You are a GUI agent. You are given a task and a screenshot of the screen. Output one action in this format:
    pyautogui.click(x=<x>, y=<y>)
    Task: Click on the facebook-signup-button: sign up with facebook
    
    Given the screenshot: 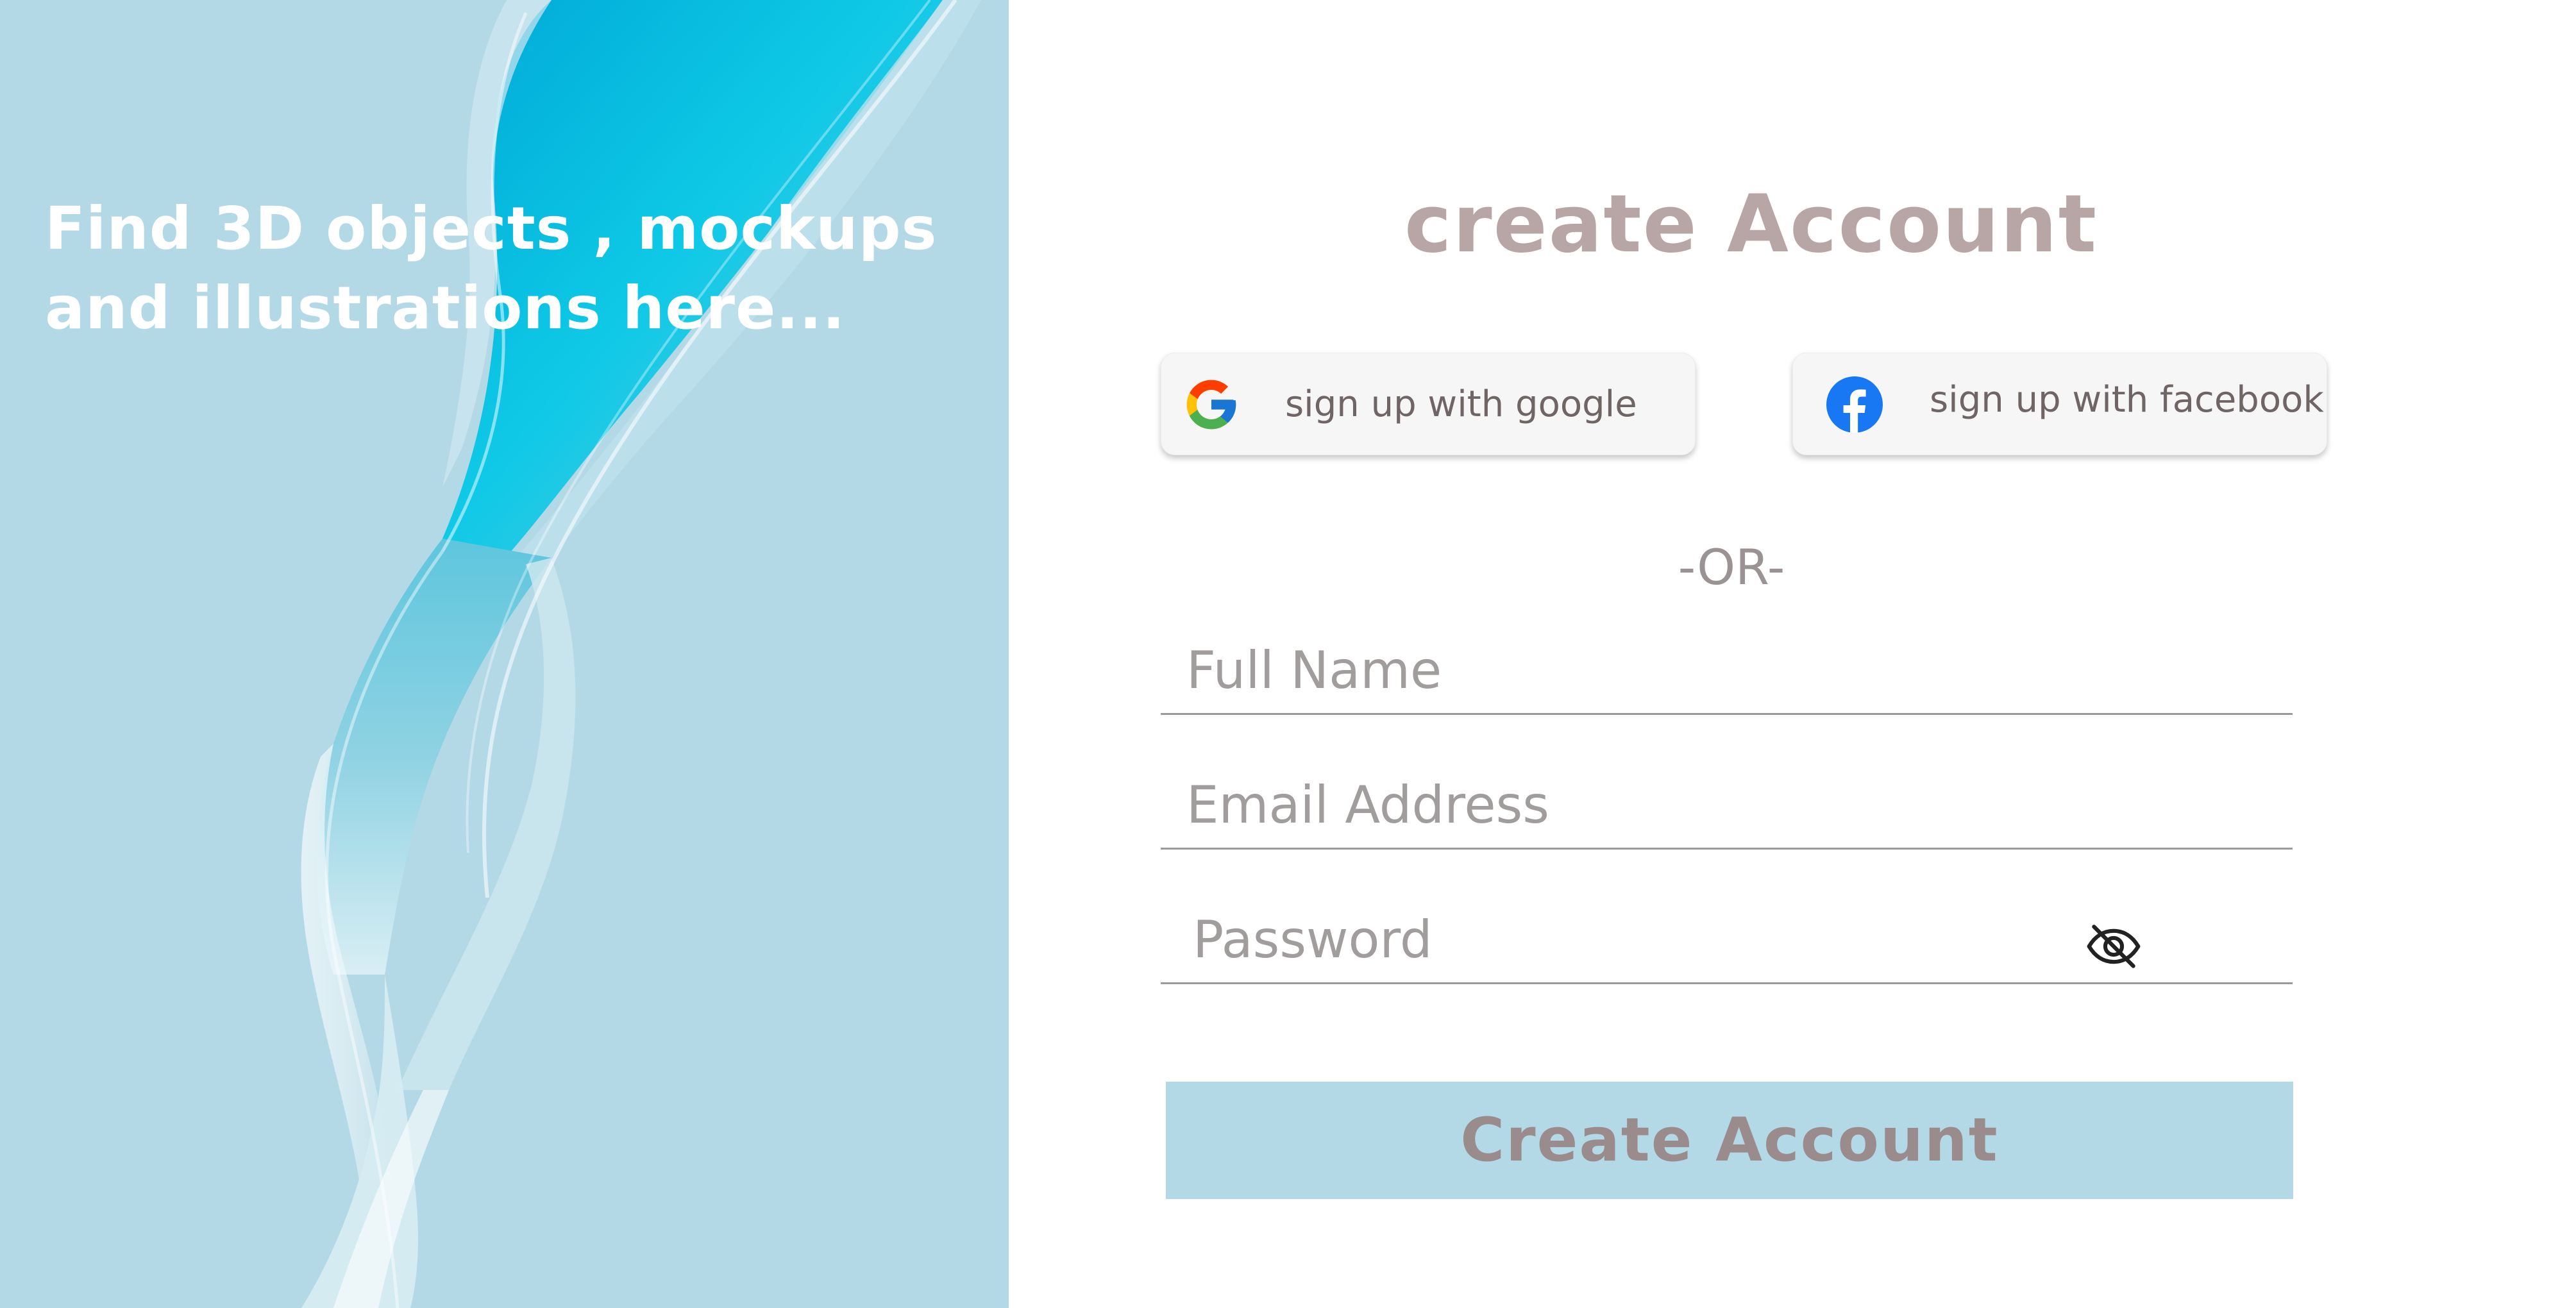 What is the action you would take?
    pyautogui.click(x=2059, y=404)
    